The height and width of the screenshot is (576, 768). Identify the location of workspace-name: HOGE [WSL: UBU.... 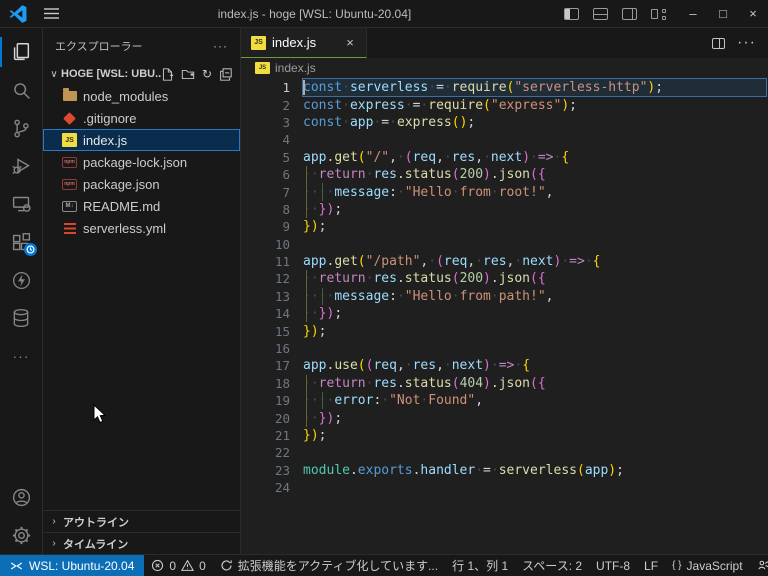
(111, 74).